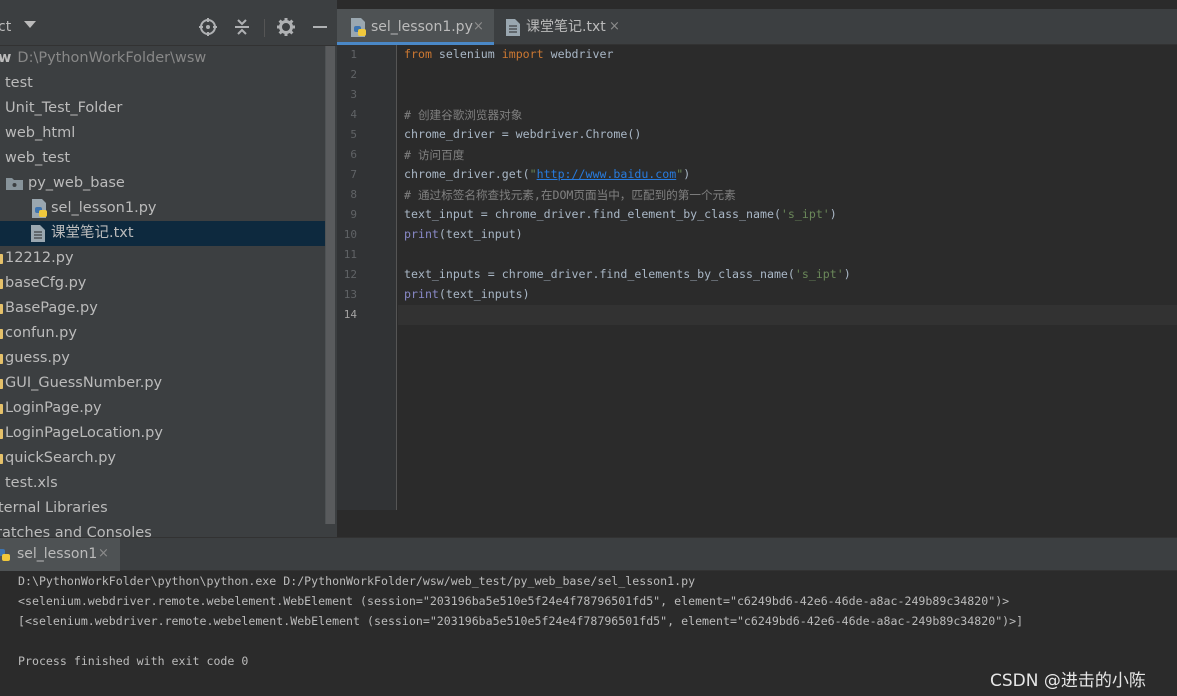 This screenshot has width=1177, height=696. I want to click on collapse-all-icon, so click(242, 27).